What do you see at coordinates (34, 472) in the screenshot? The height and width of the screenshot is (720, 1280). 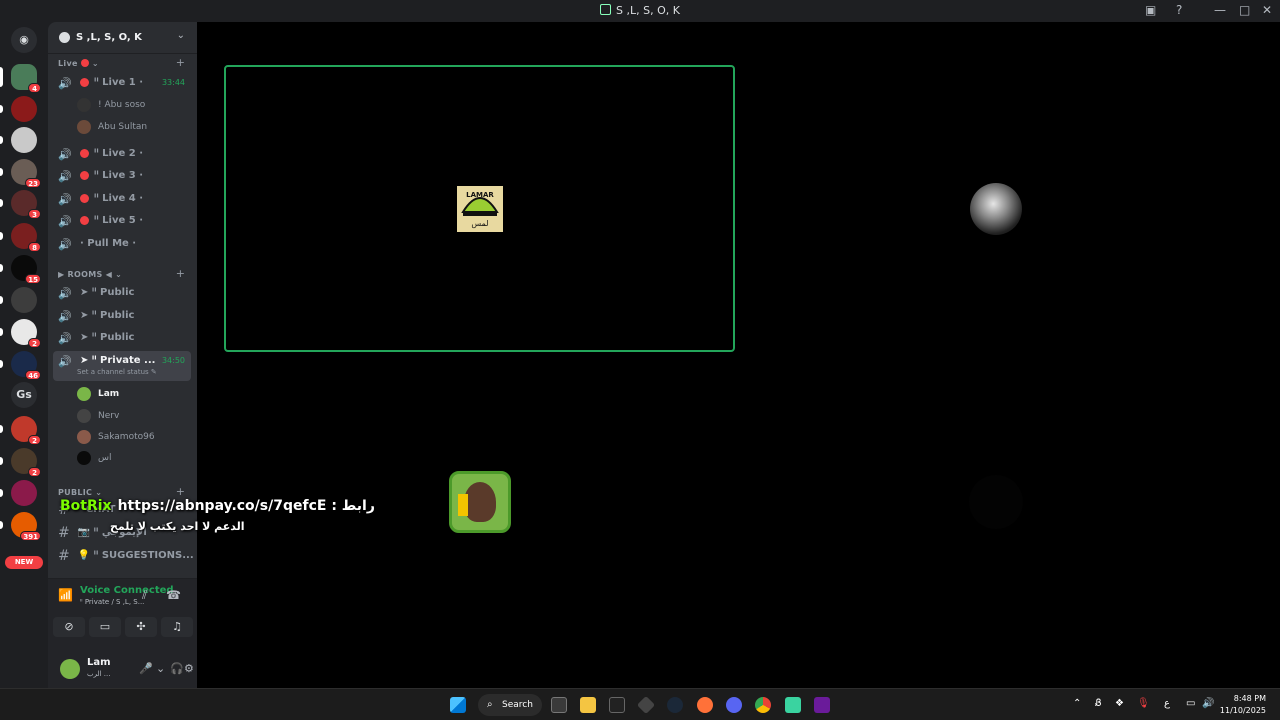 I see `unread-badge: 2` at bounding box center [34, 472].